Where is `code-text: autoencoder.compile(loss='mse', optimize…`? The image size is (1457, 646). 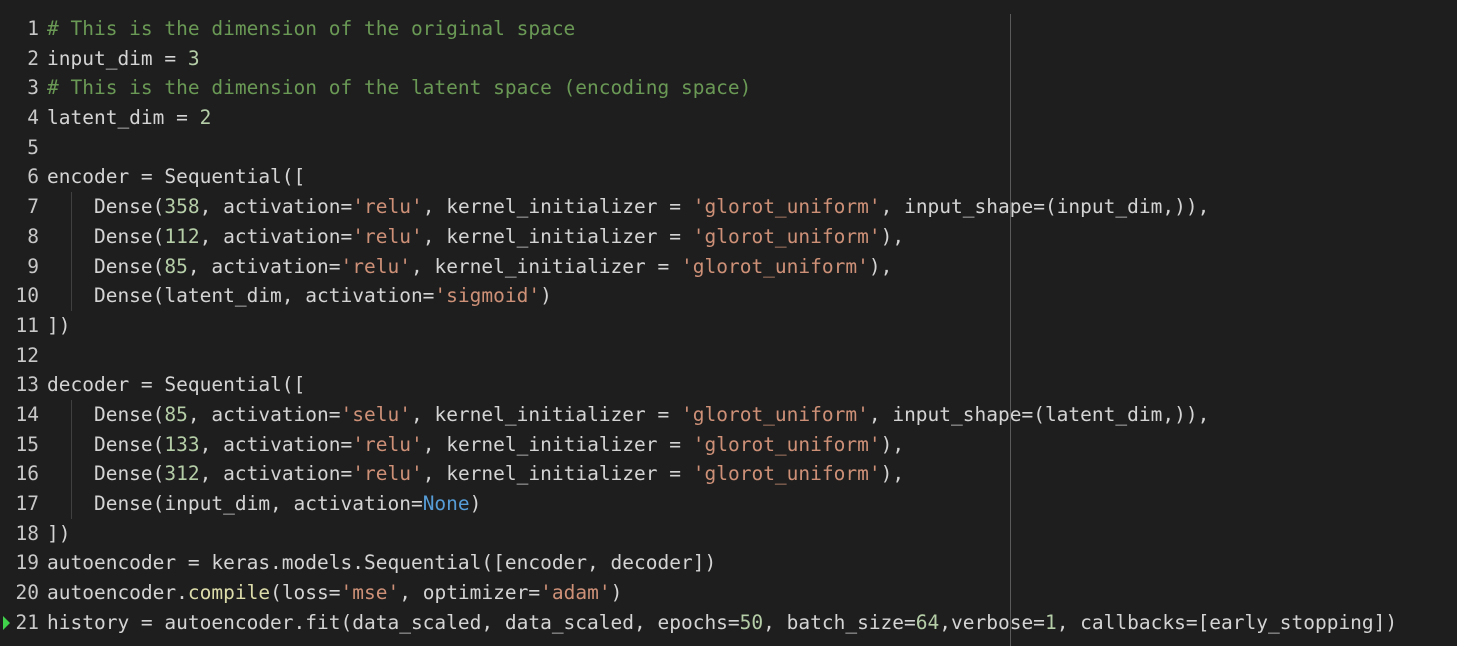 code-text: autoencoder.compile(loss='mse', optimize… is located at coordinates (334, 593).